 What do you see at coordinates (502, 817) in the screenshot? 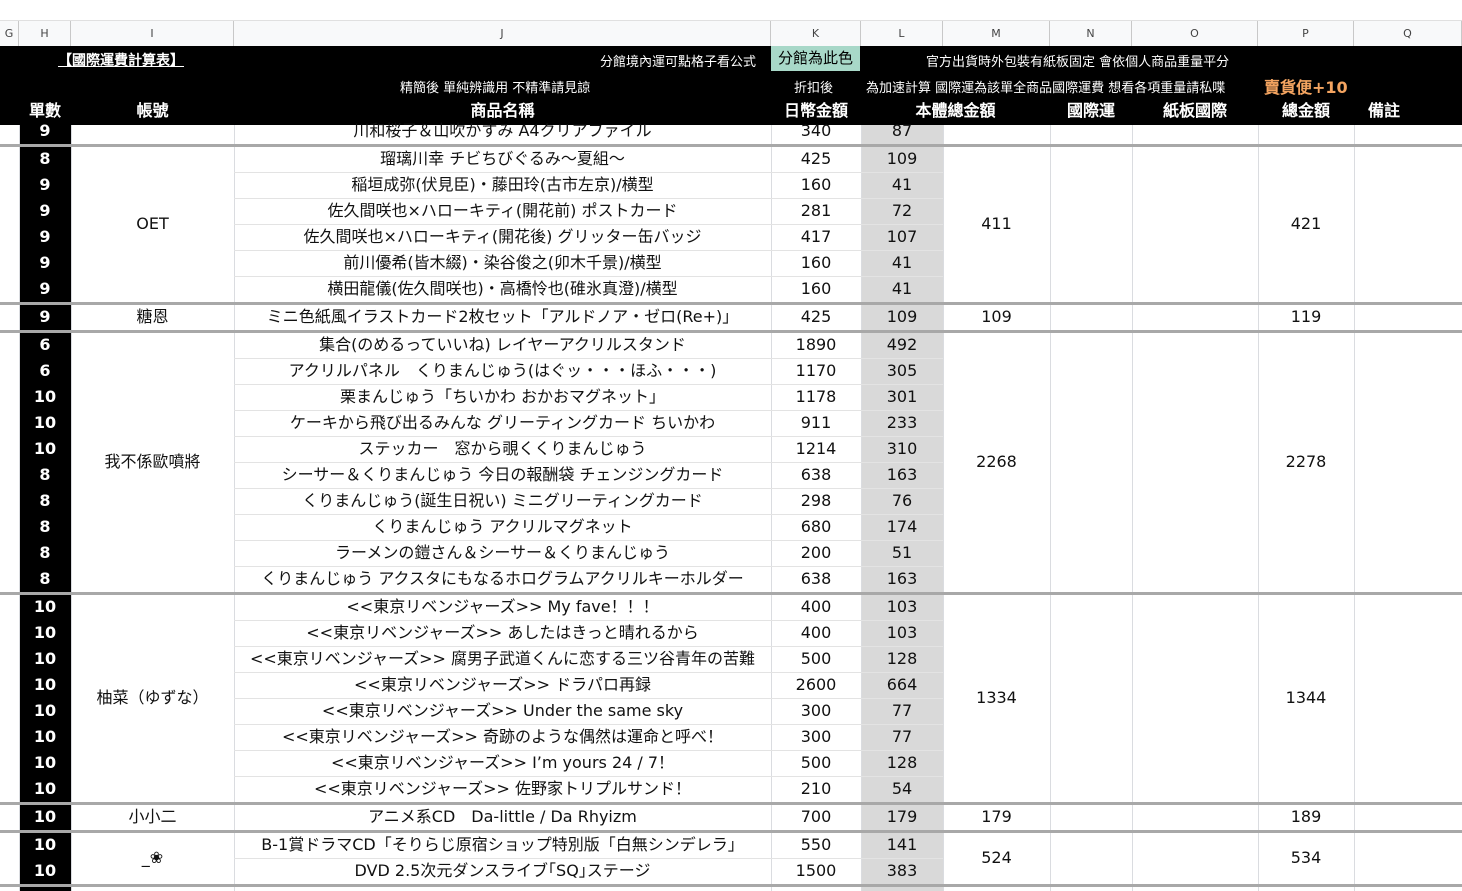
I see `product-name-cell: アニメ系CD Da-little / Da Rhyizm` at bounding box center [502, 817].